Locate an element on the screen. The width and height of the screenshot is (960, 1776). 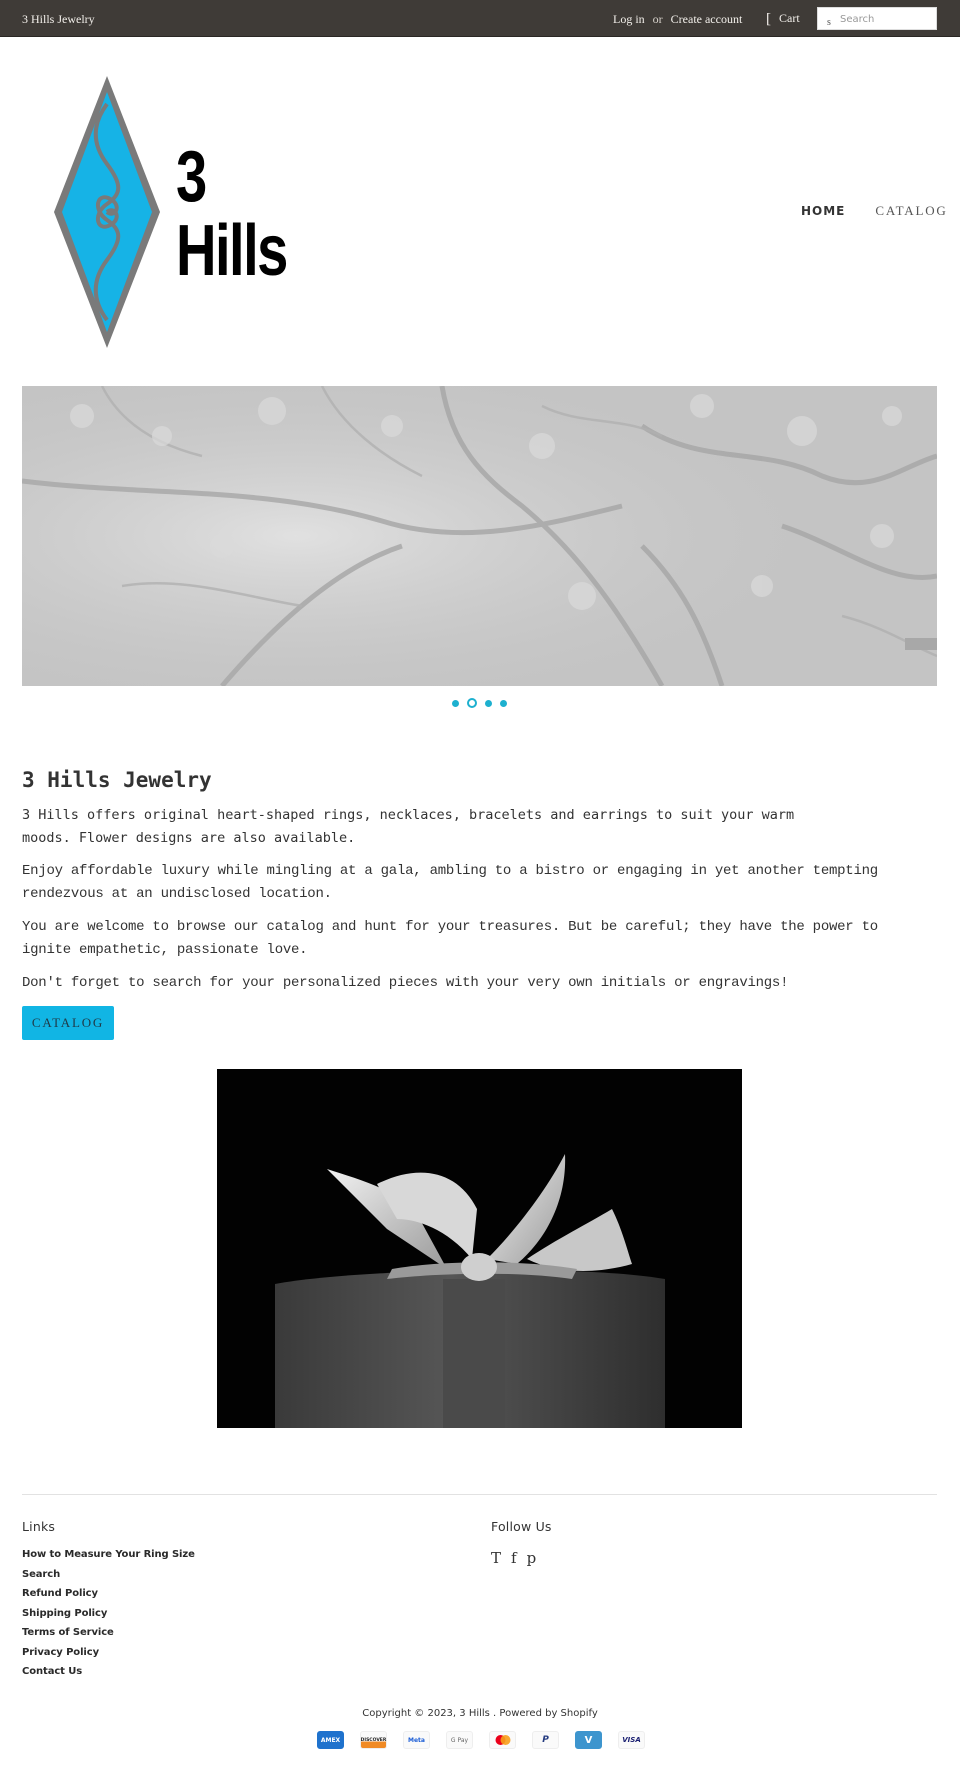
intro-title: 3 Hills Jewelry is located at coordinates (117, 780).